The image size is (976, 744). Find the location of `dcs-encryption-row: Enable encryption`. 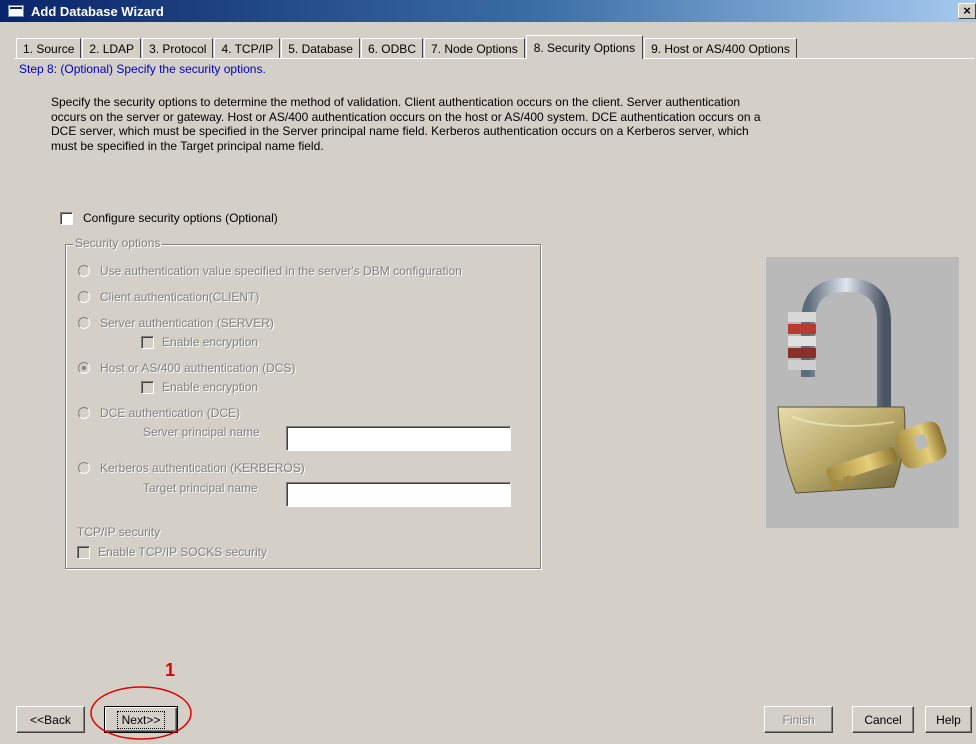

dcs-encryption-row: Enable encryption is located at coordinates (199, 387).